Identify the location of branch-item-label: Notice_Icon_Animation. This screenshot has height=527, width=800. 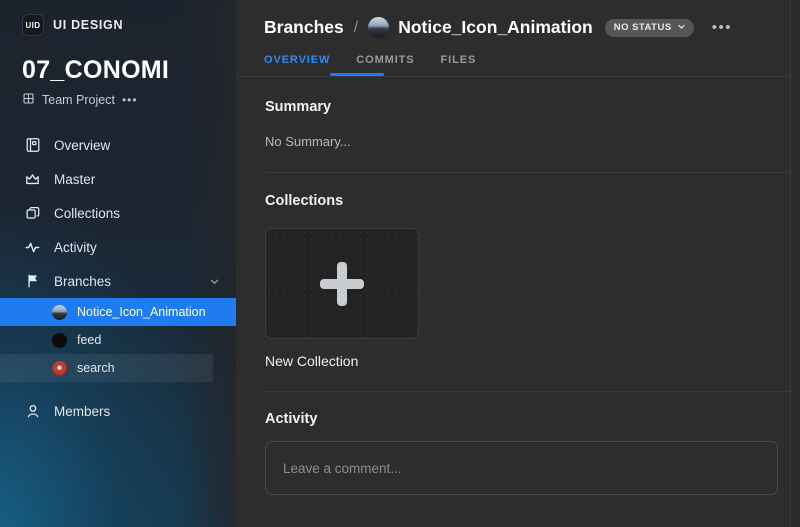
(141, 312).